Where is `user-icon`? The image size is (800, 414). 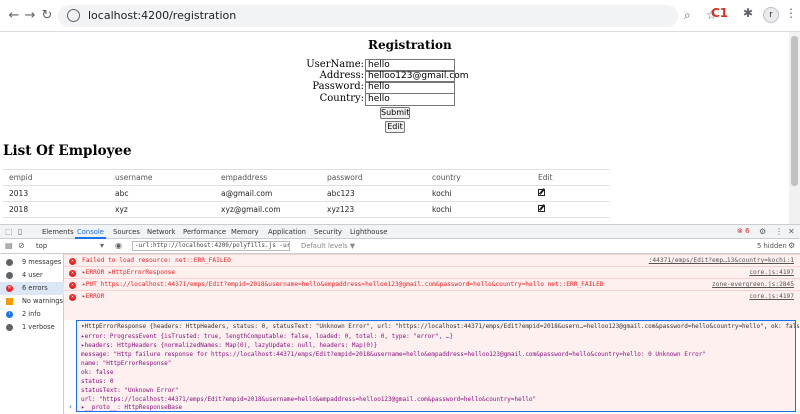 user-icon is located at coordinates (9, 275).